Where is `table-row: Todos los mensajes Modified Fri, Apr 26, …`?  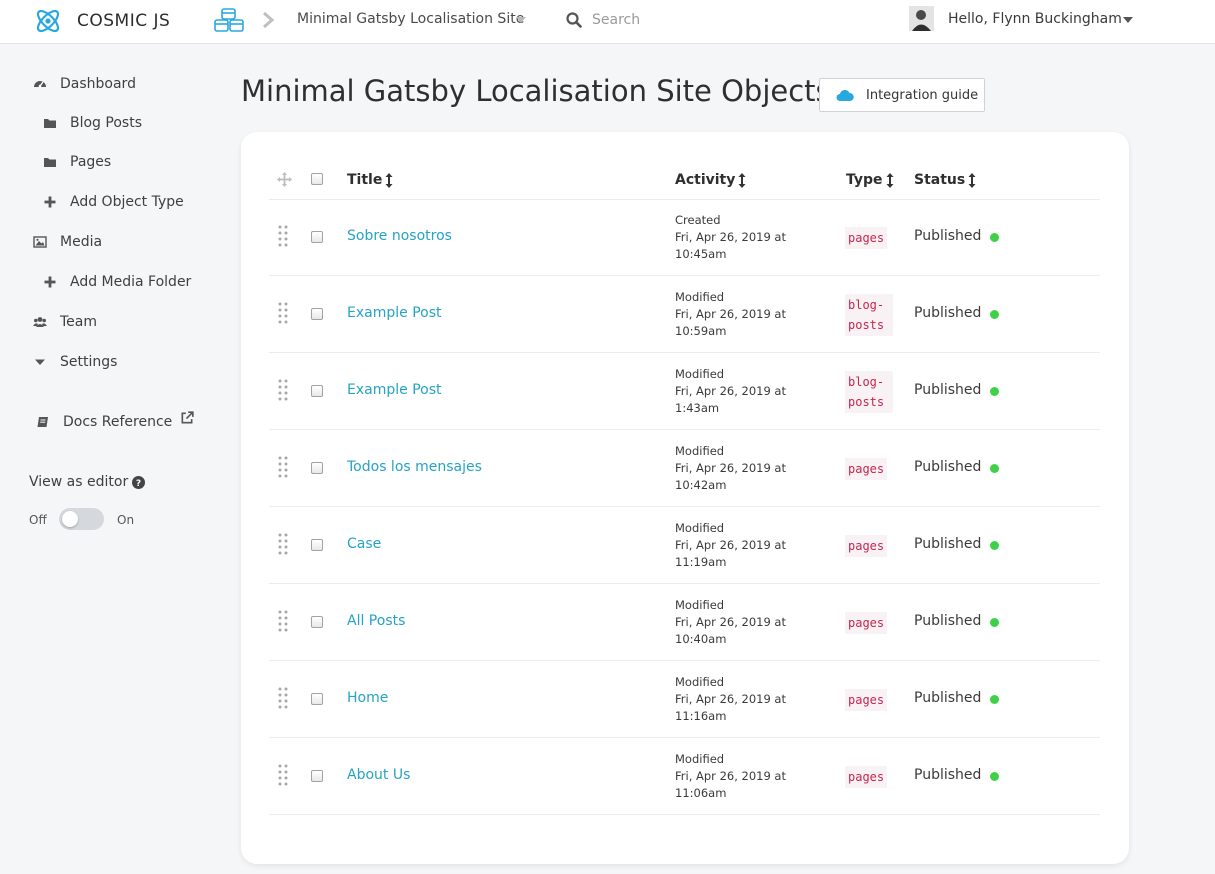 table-row: Todos los mensajes Modified Fri, Apr 26, … is located at coordinates (684, 468).